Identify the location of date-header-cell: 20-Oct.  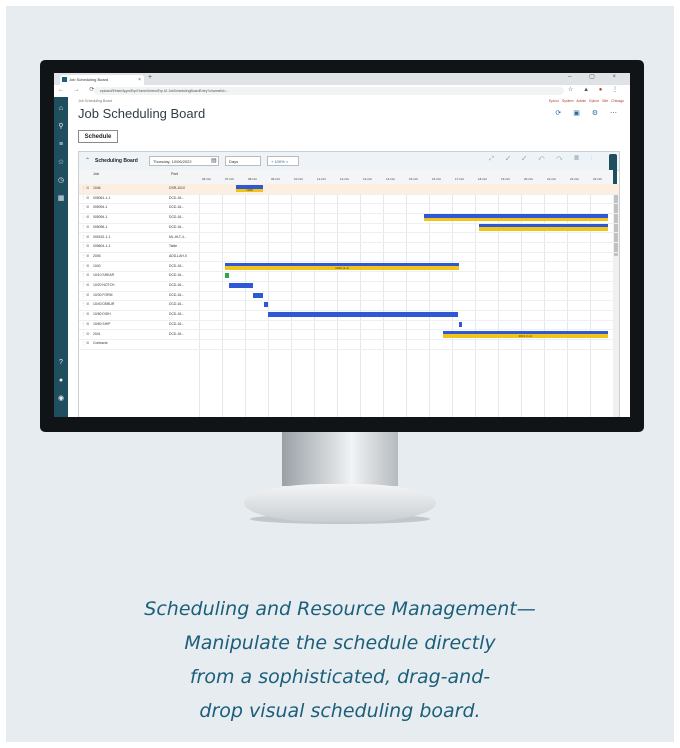
(529, 179).